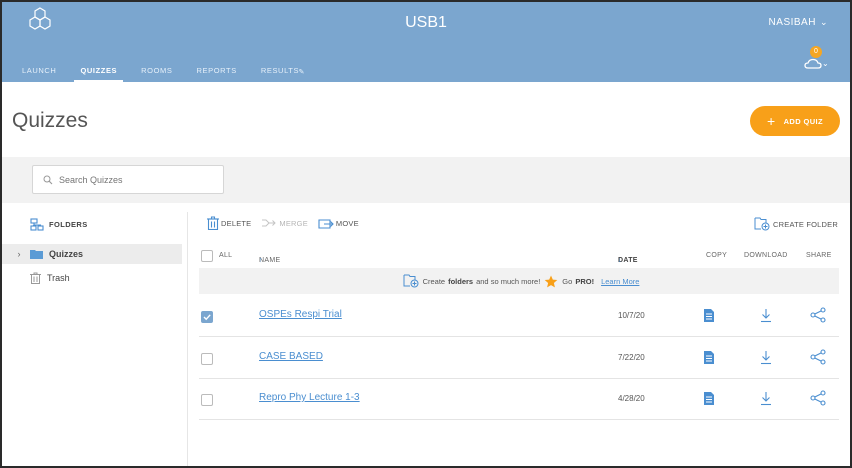  I want to click on header-download: DOWNLOAD, so click(766, 255).